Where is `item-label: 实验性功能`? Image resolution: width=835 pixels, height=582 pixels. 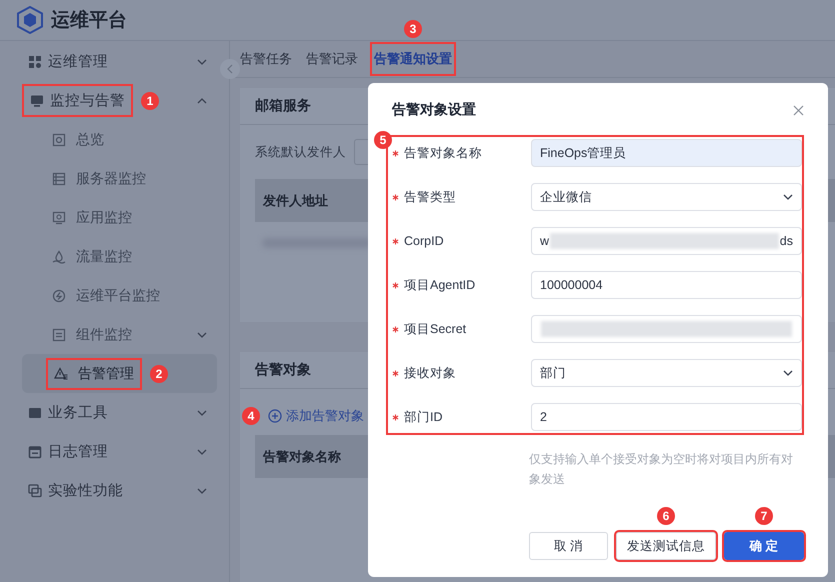 item-label: 实验性功能 is located at coordinates (85, 491).